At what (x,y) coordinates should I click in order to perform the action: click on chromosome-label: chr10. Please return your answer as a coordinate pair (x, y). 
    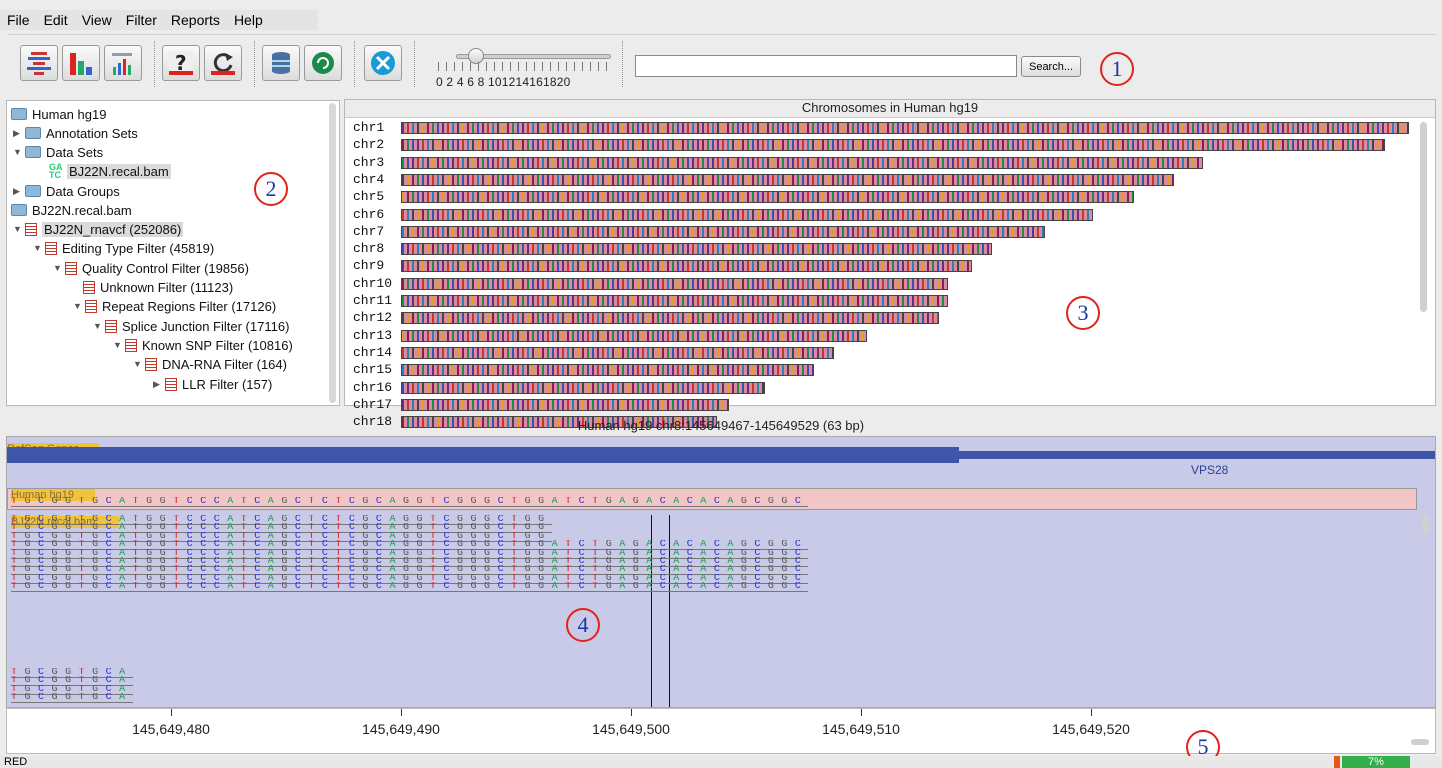
    Looking at the image, I should click on (372, 283).